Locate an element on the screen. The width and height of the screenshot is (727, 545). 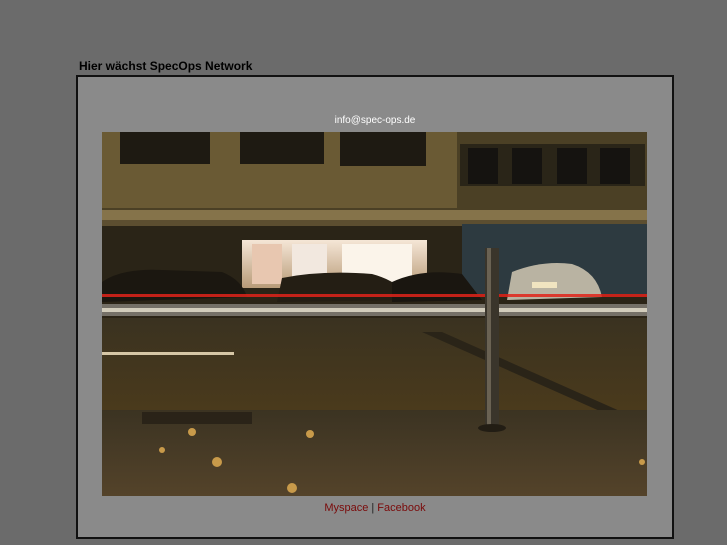
page-title: Hier wächst SpecOps Network is located at coordinates (166, 66).